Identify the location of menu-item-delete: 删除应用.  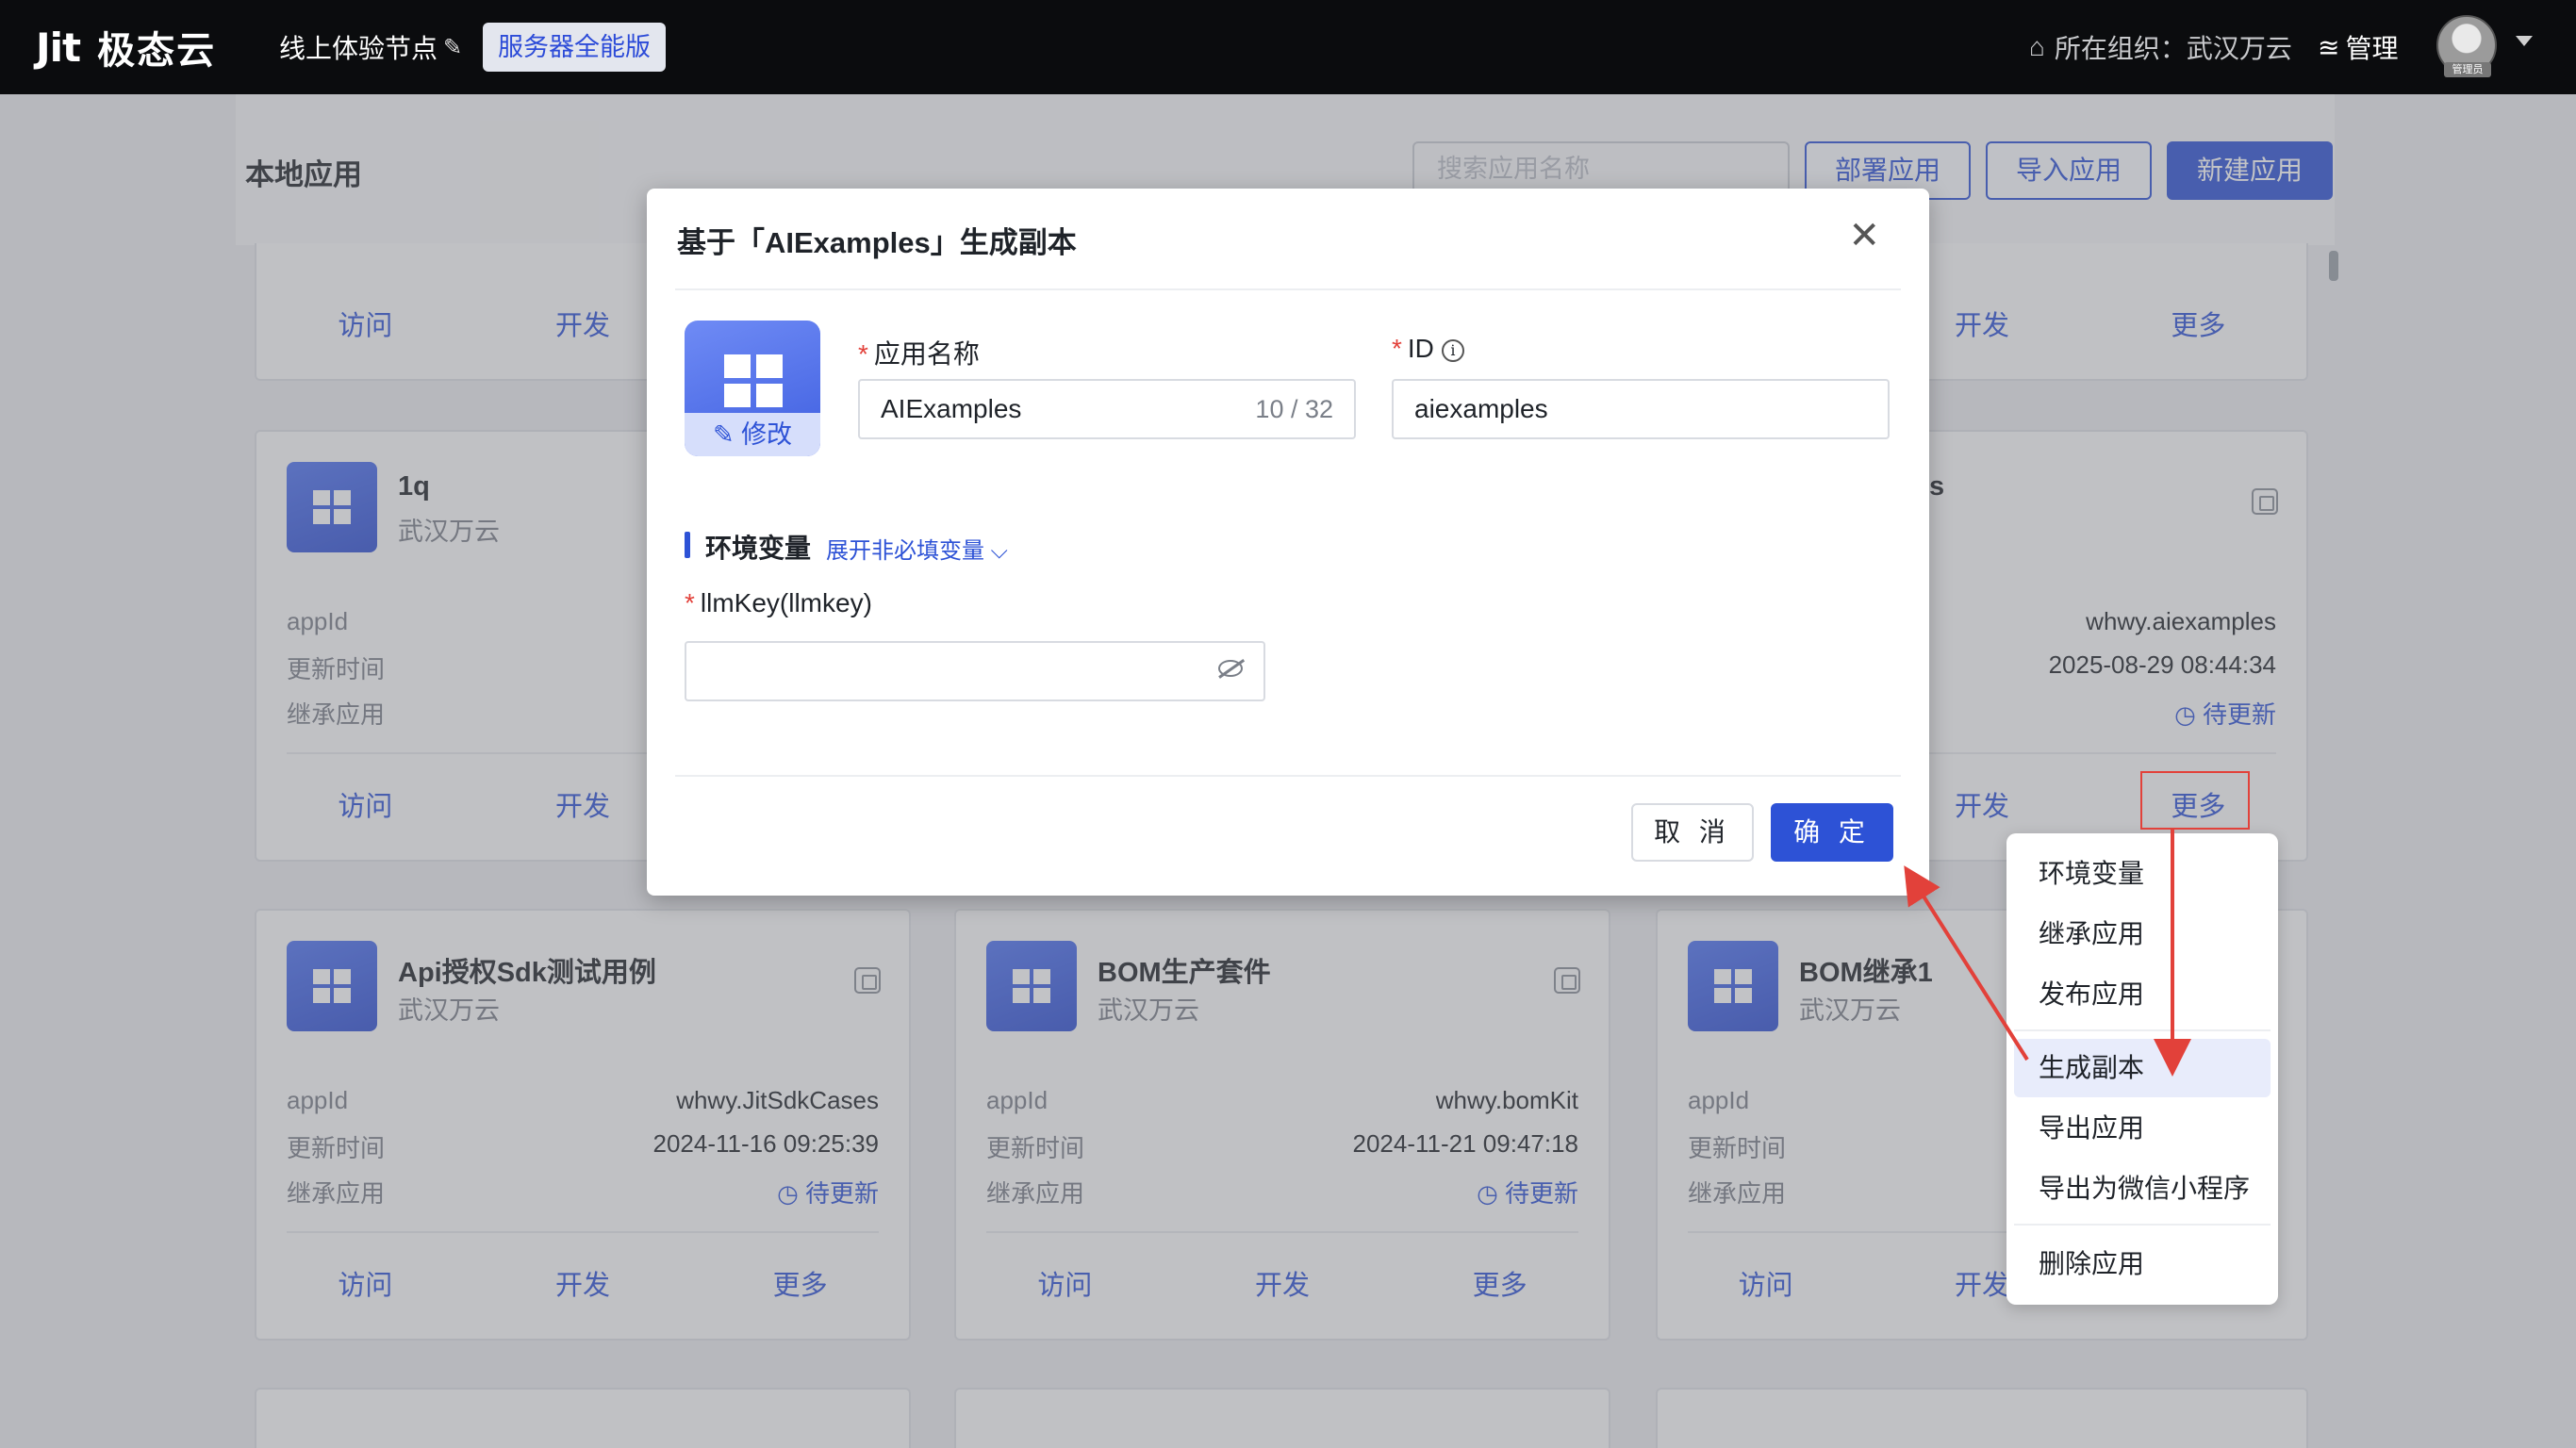
(2142, 1264).